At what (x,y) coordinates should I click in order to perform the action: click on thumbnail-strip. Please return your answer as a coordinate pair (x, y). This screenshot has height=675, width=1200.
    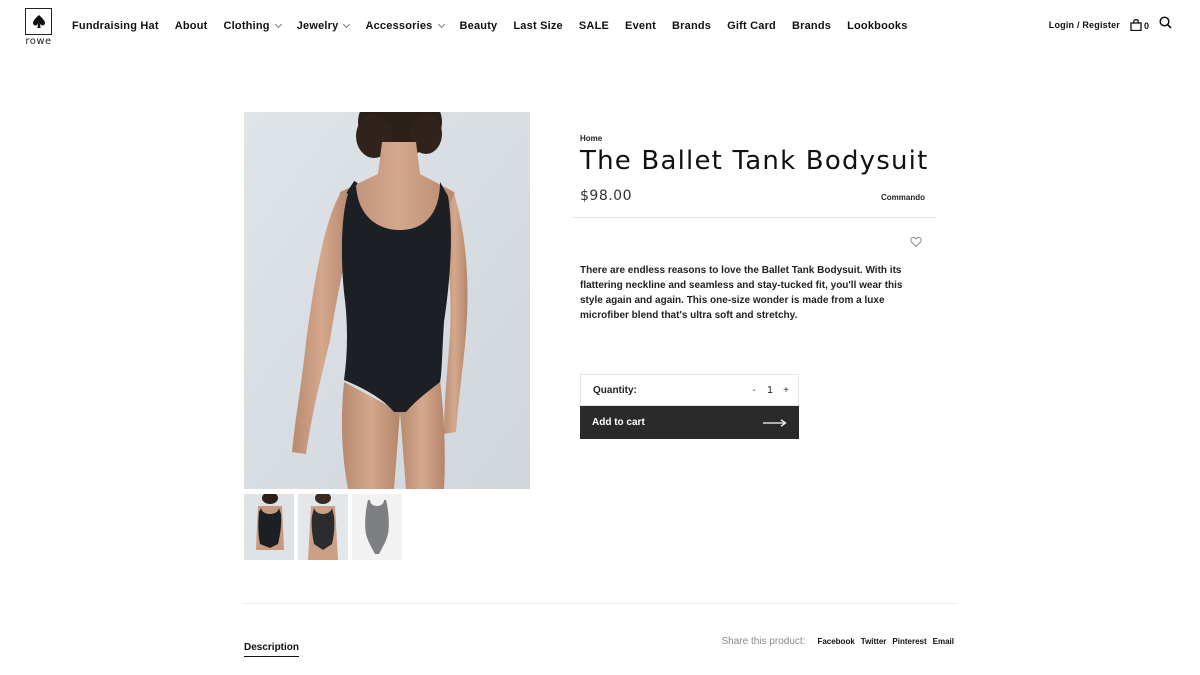
    Looking at the image, I should click on (323, 527).